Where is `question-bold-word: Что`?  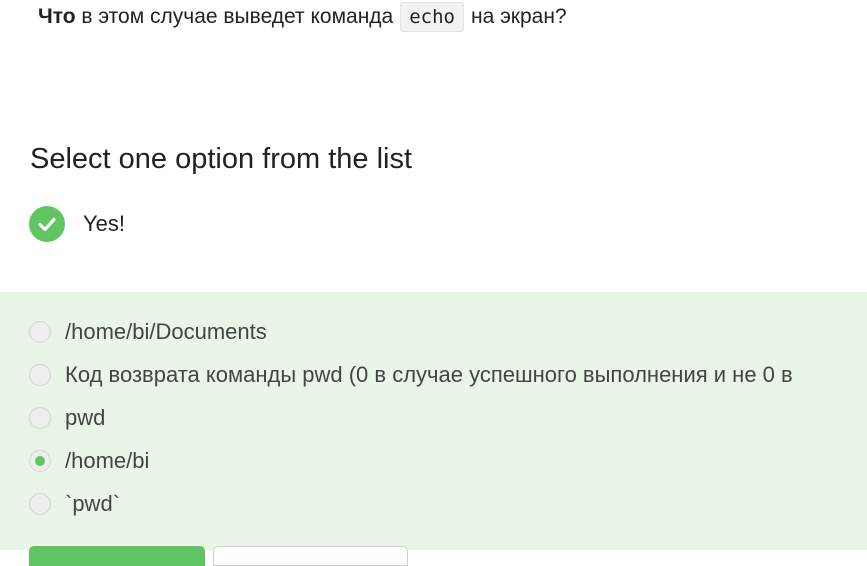 question-bold-word: Что is located at coordinates (57, 16).